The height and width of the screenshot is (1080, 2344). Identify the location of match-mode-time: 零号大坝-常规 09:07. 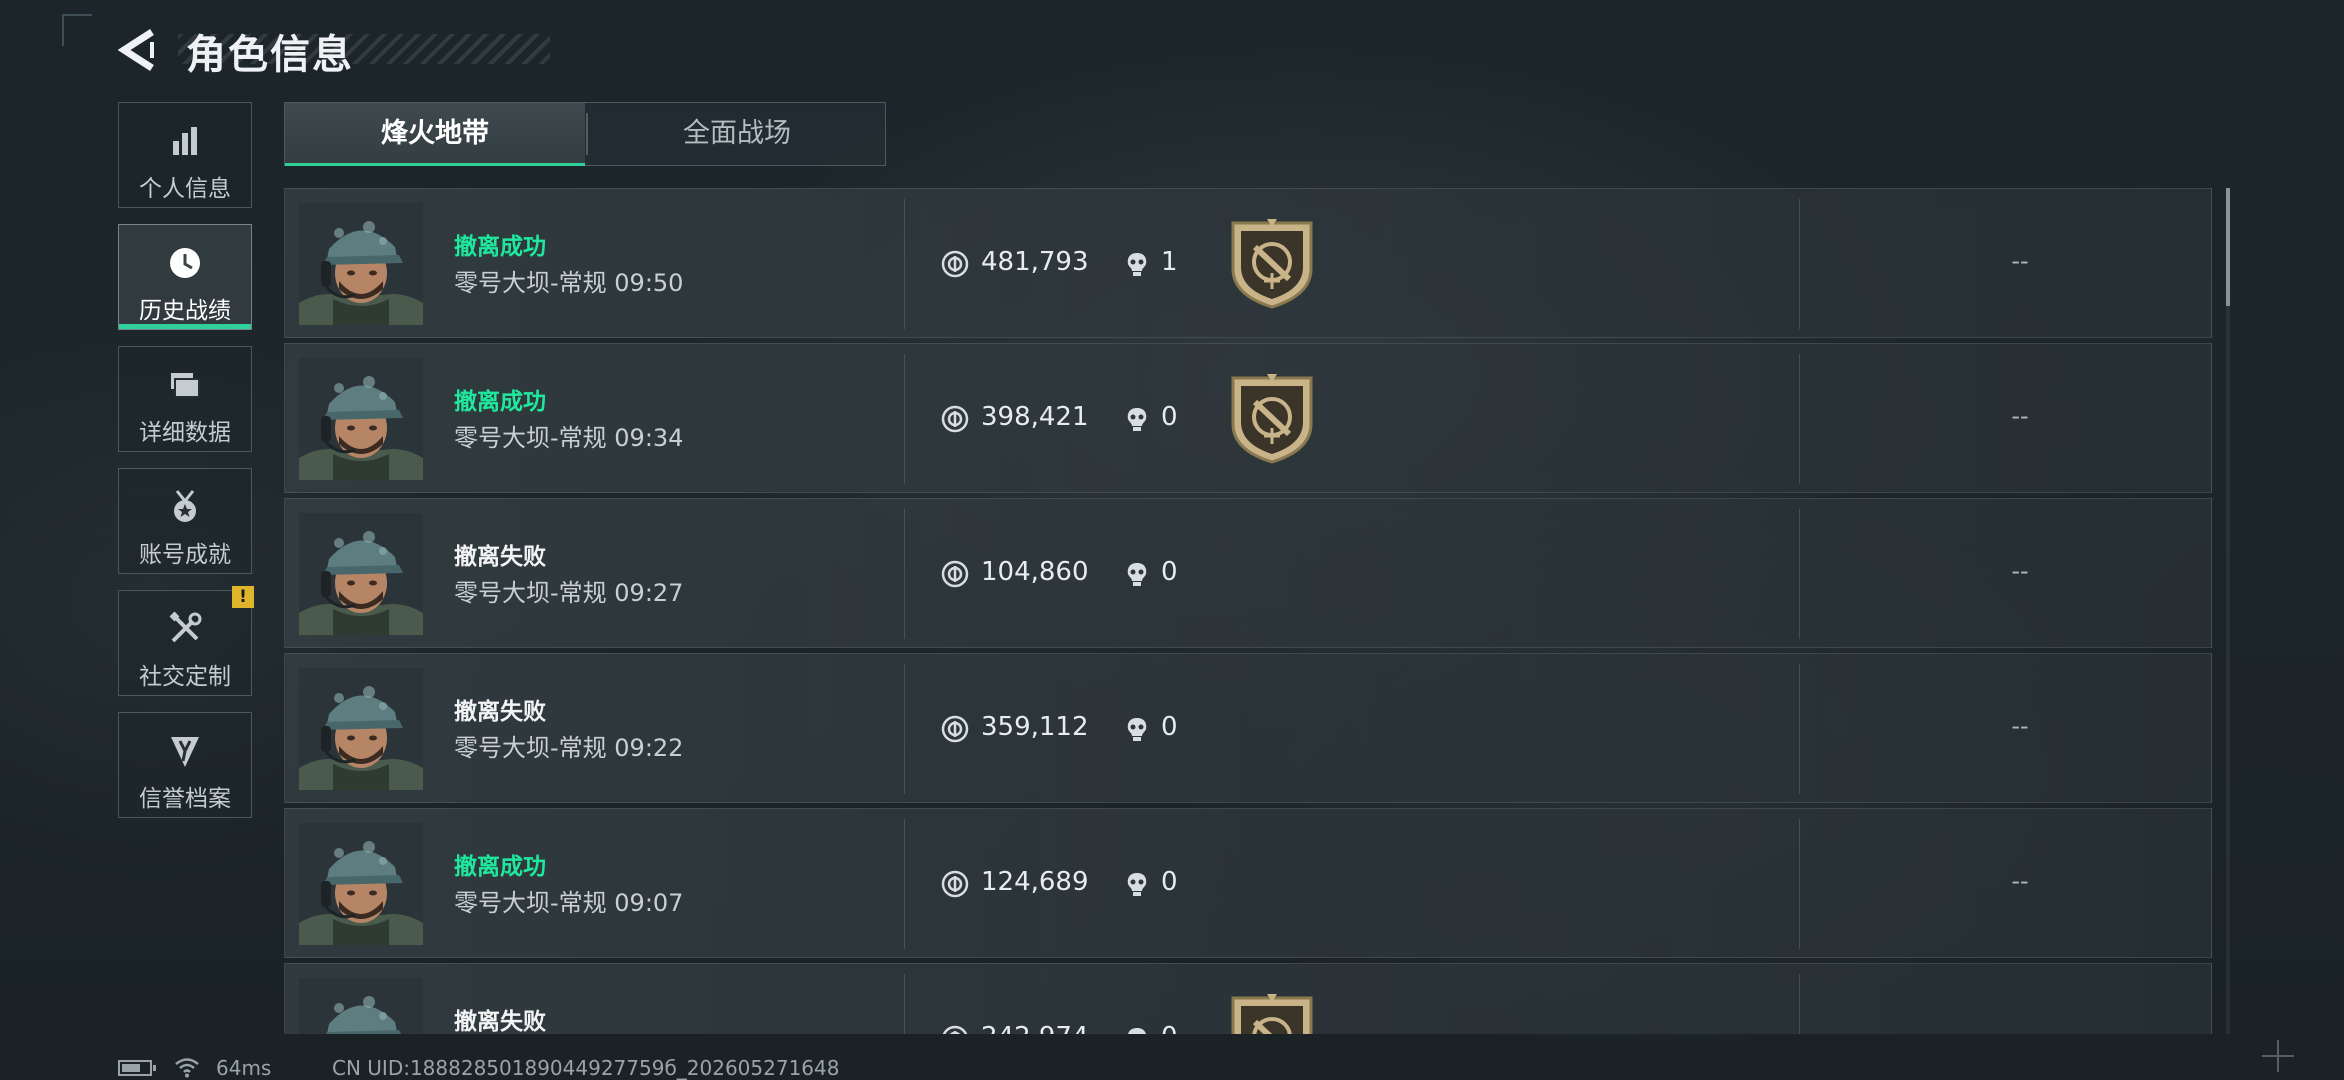
(569, 903).